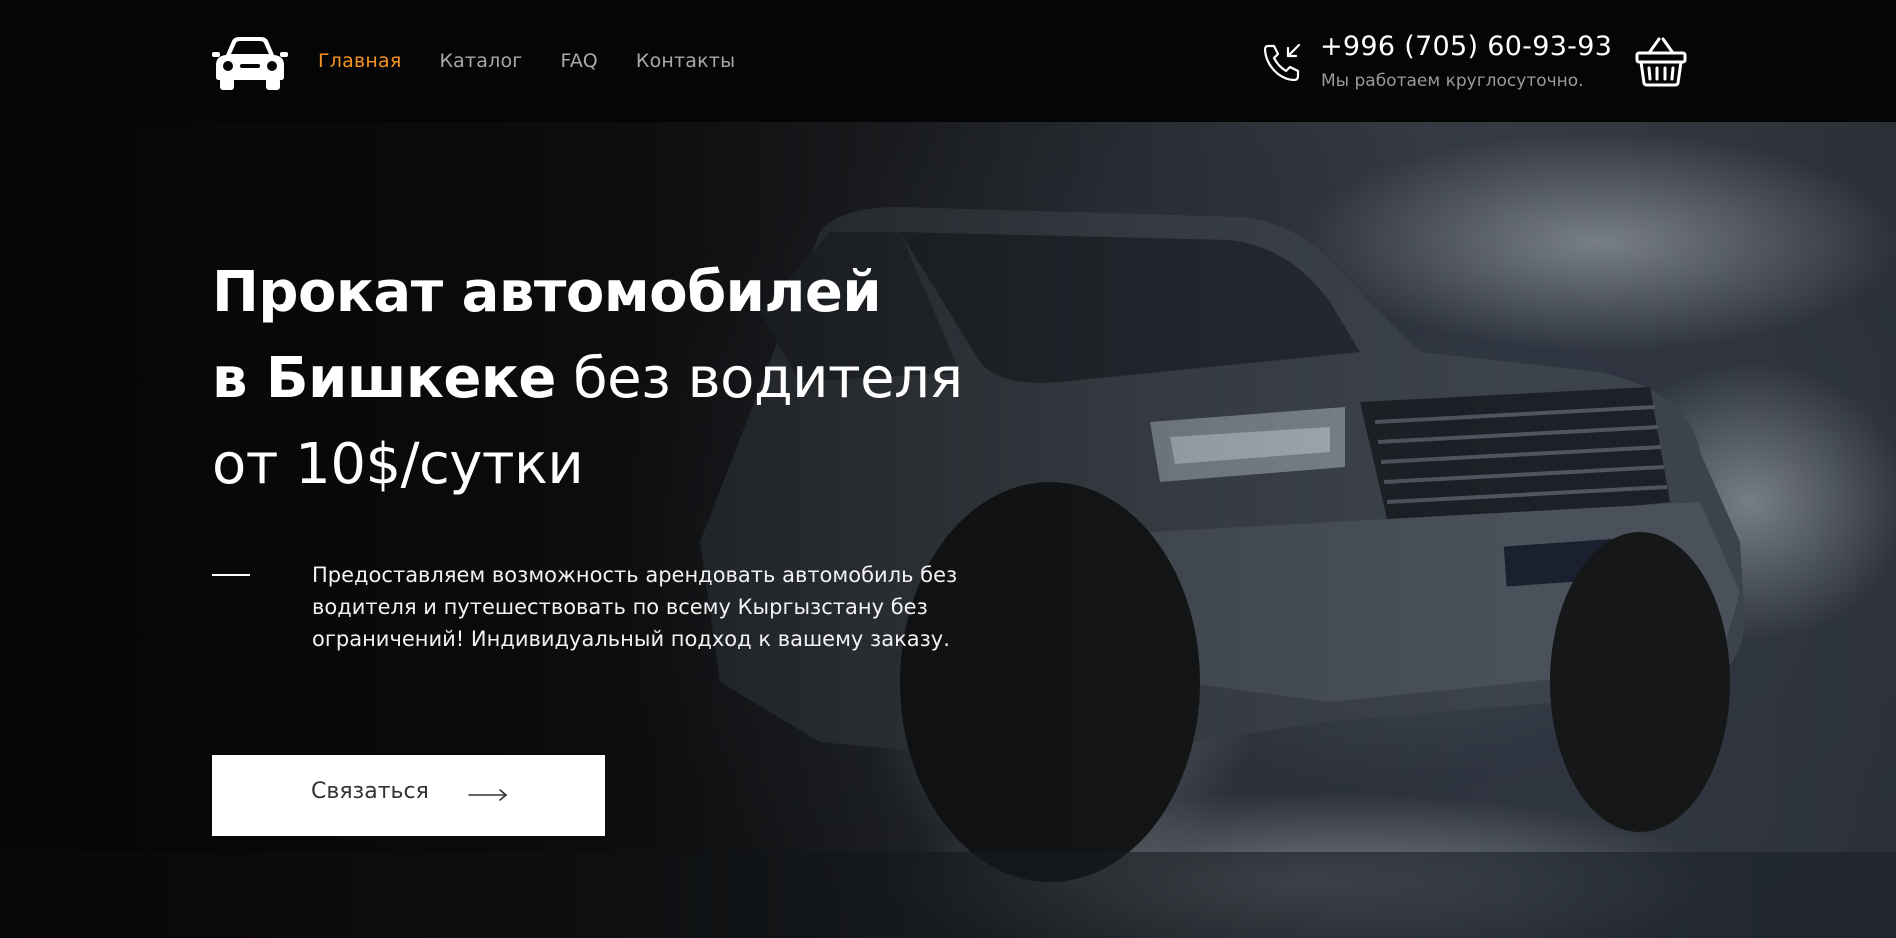 Image resolution: width=1896 pixels, height=938 pixels. I want to click on phone-note: Мы работаем круглосуточно., so click(1452, 81).